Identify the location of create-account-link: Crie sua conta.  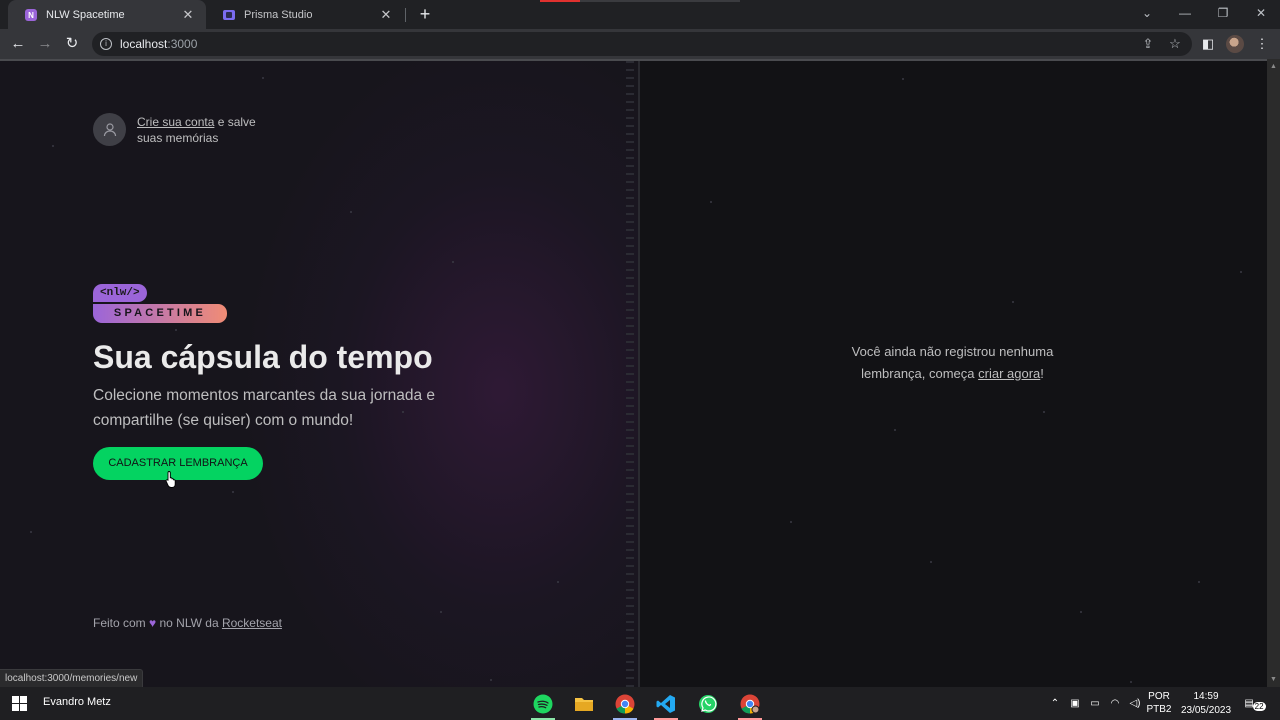
(175, 122).